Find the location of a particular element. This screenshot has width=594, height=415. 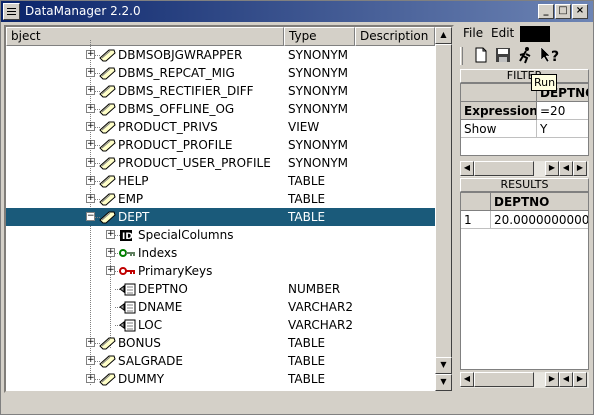

special-columns-icon: ID is located at coordinates (126, 236).